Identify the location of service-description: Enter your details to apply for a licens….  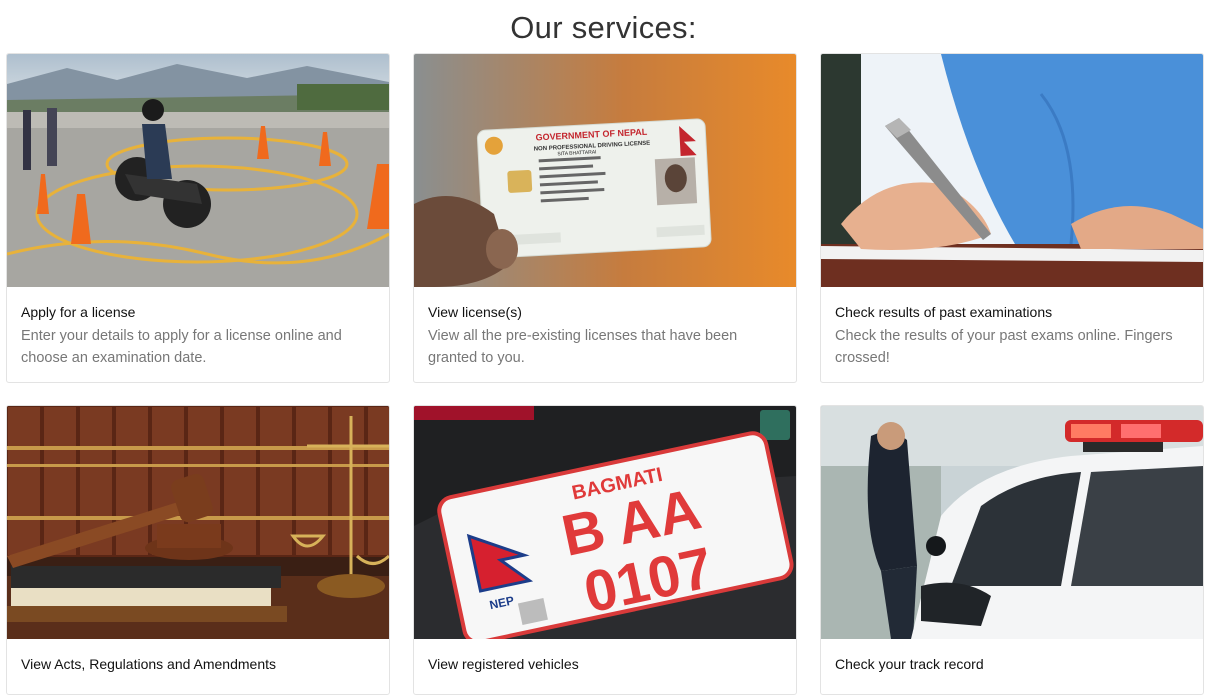
(181, 347).